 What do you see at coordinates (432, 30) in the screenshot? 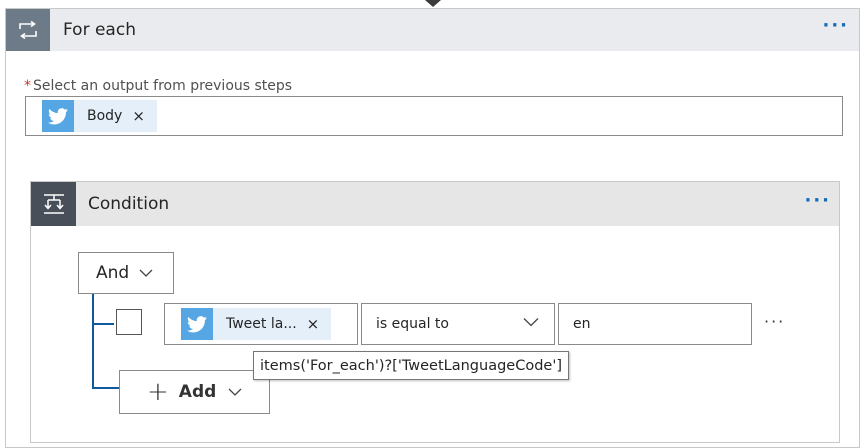
I see `for-each-header: For each ···` at bounding box center [432, 30].